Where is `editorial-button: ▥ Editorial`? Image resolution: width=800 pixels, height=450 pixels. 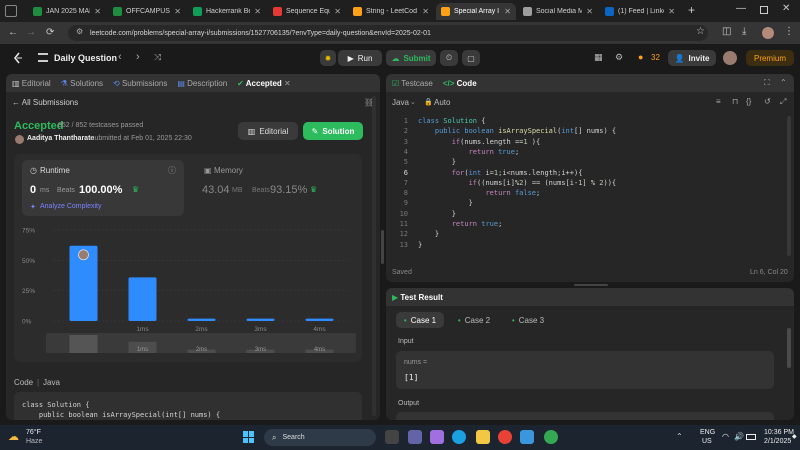 editorial-button: ▥ Editorial is located at coordinates (268, 131).